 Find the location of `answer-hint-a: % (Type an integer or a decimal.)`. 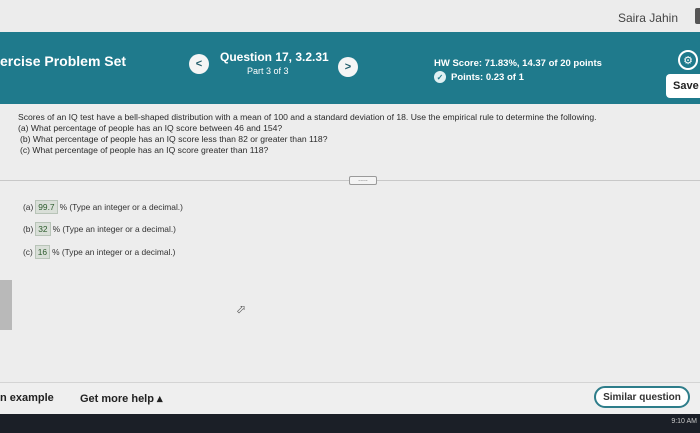

answer-hint-a: % (Type an integer or a decimal.) is located at coordinates (121, 207).